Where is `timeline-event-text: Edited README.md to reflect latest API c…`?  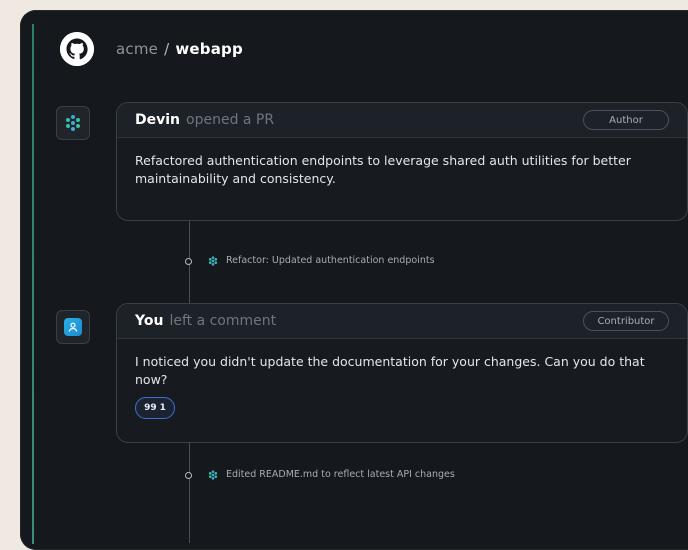
timeline-event-text: Edited README.md to reflect latest API c… is located at coordinates (340, 474).